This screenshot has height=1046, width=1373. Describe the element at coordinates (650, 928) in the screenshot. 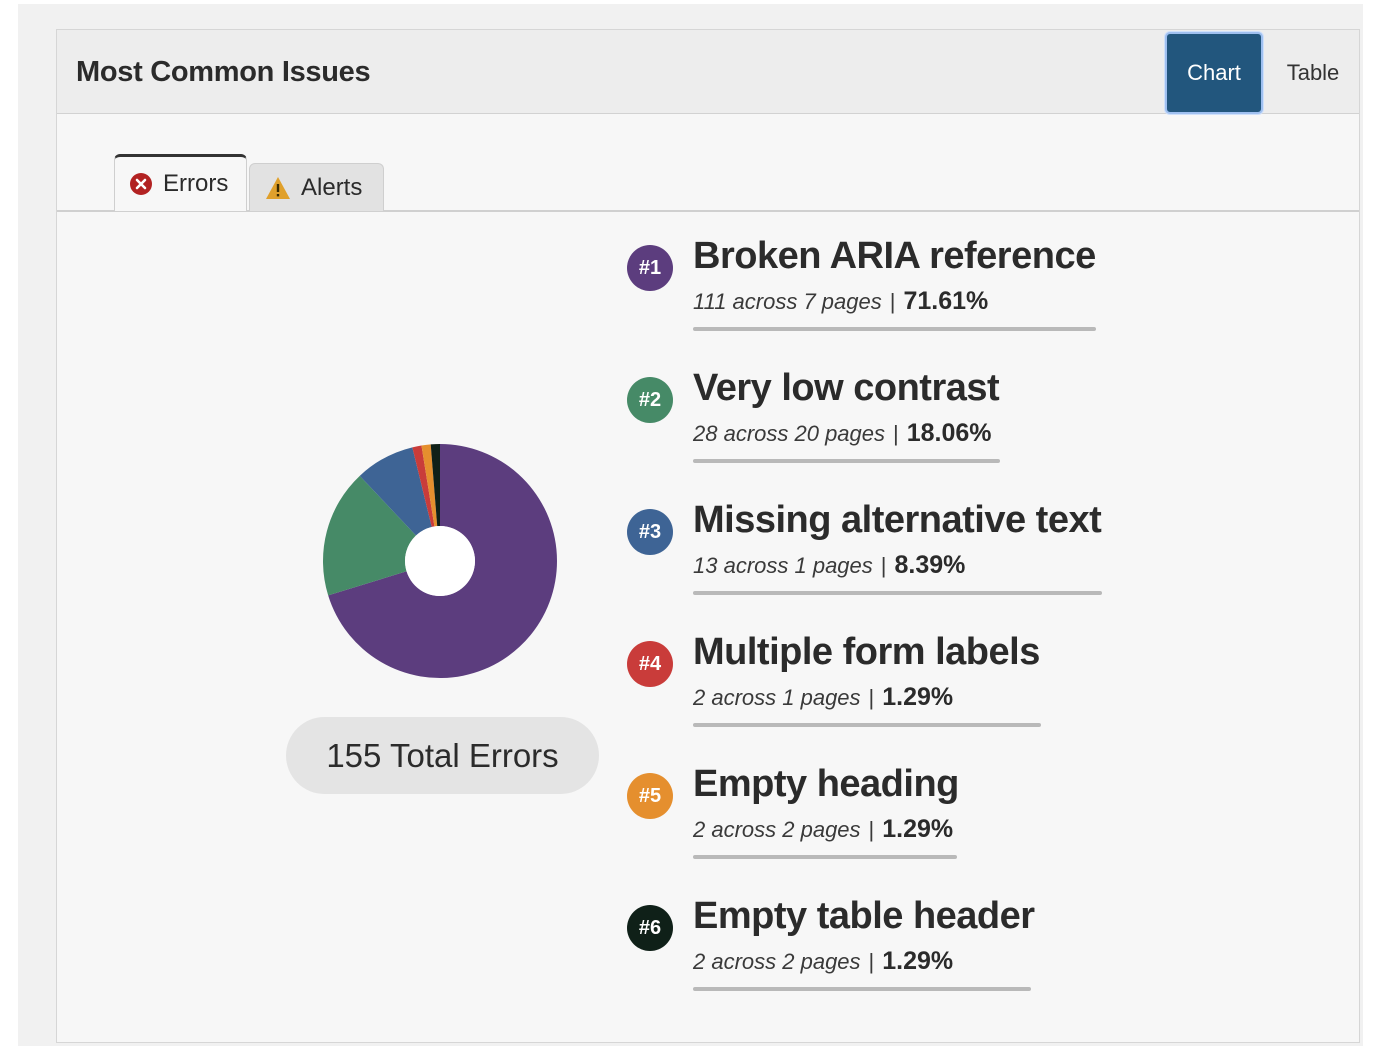

I see `rank-badge: #6` at that location.